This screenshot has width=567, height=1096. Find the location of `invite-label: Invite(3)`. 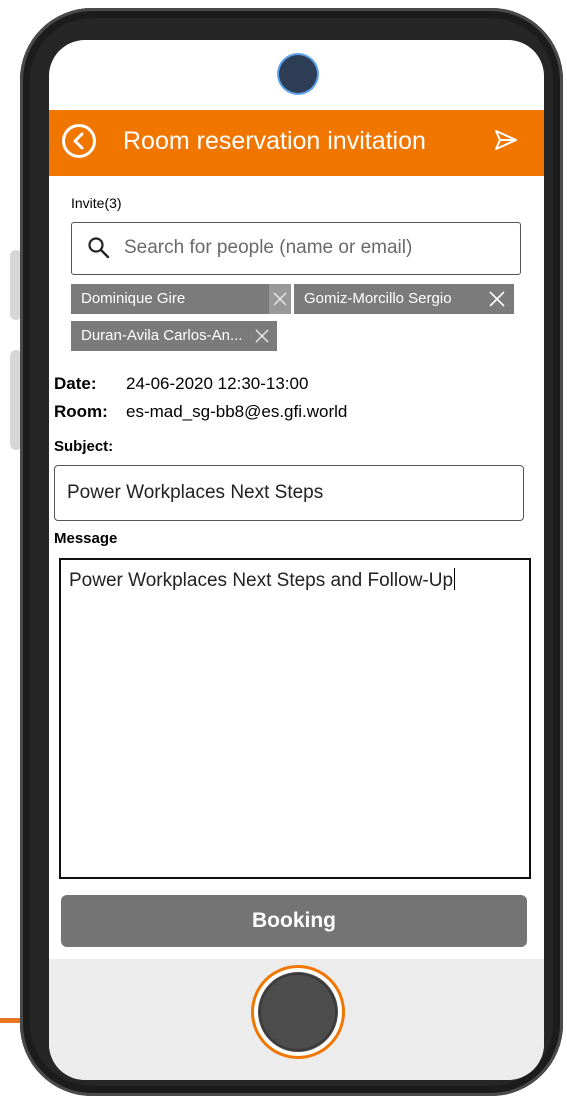

invite-label: Invite(3) is located at coordinates (96, 203).